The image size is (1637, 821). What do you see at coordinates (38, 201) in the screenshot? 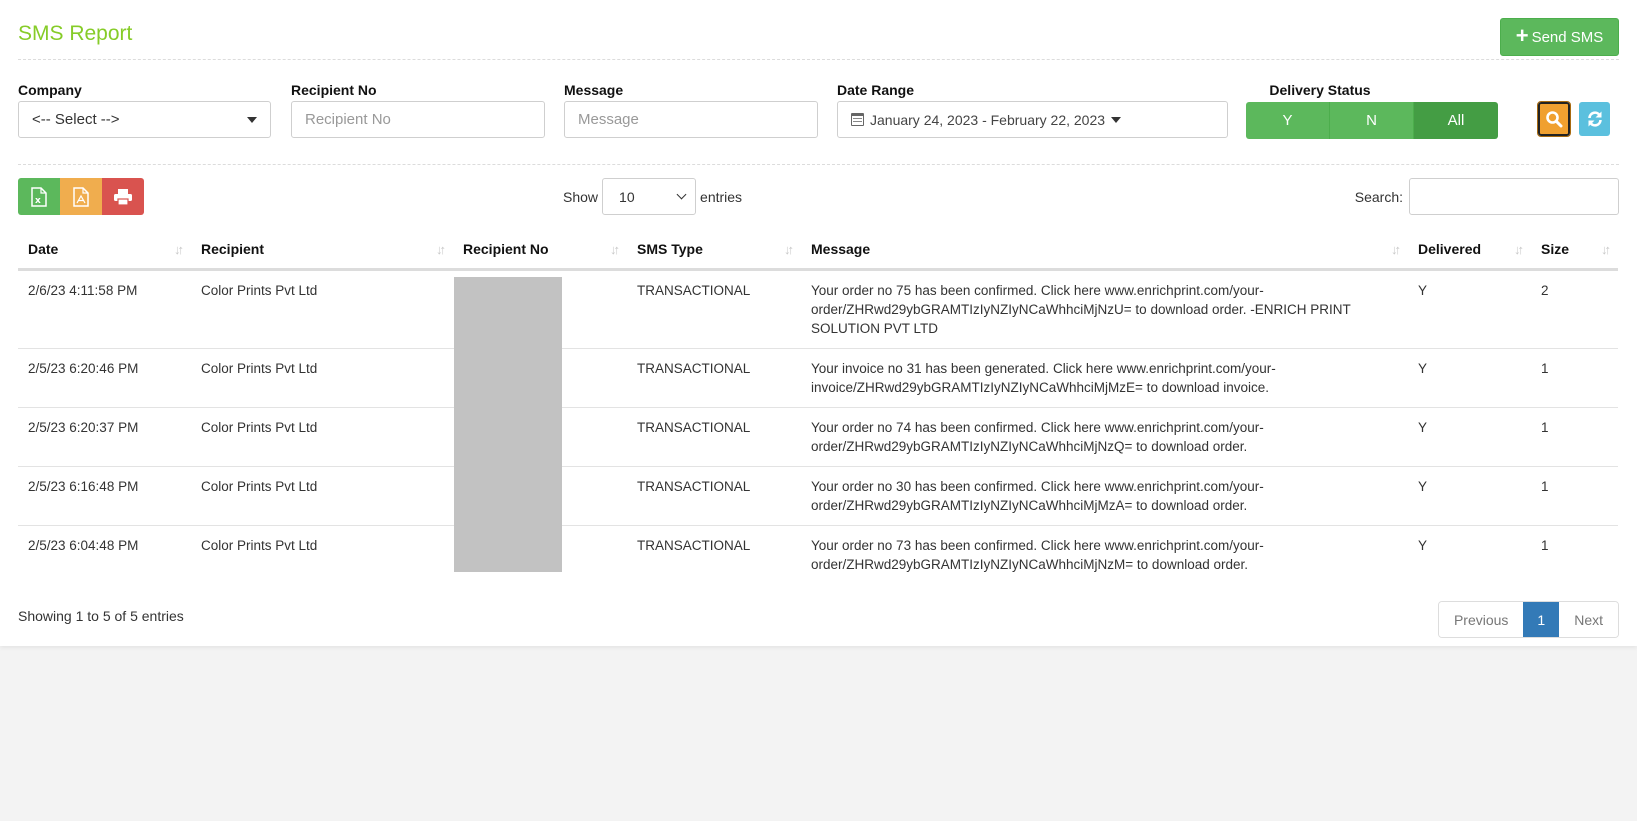
I see `svg-text: x` at bounding box center [38, 201].